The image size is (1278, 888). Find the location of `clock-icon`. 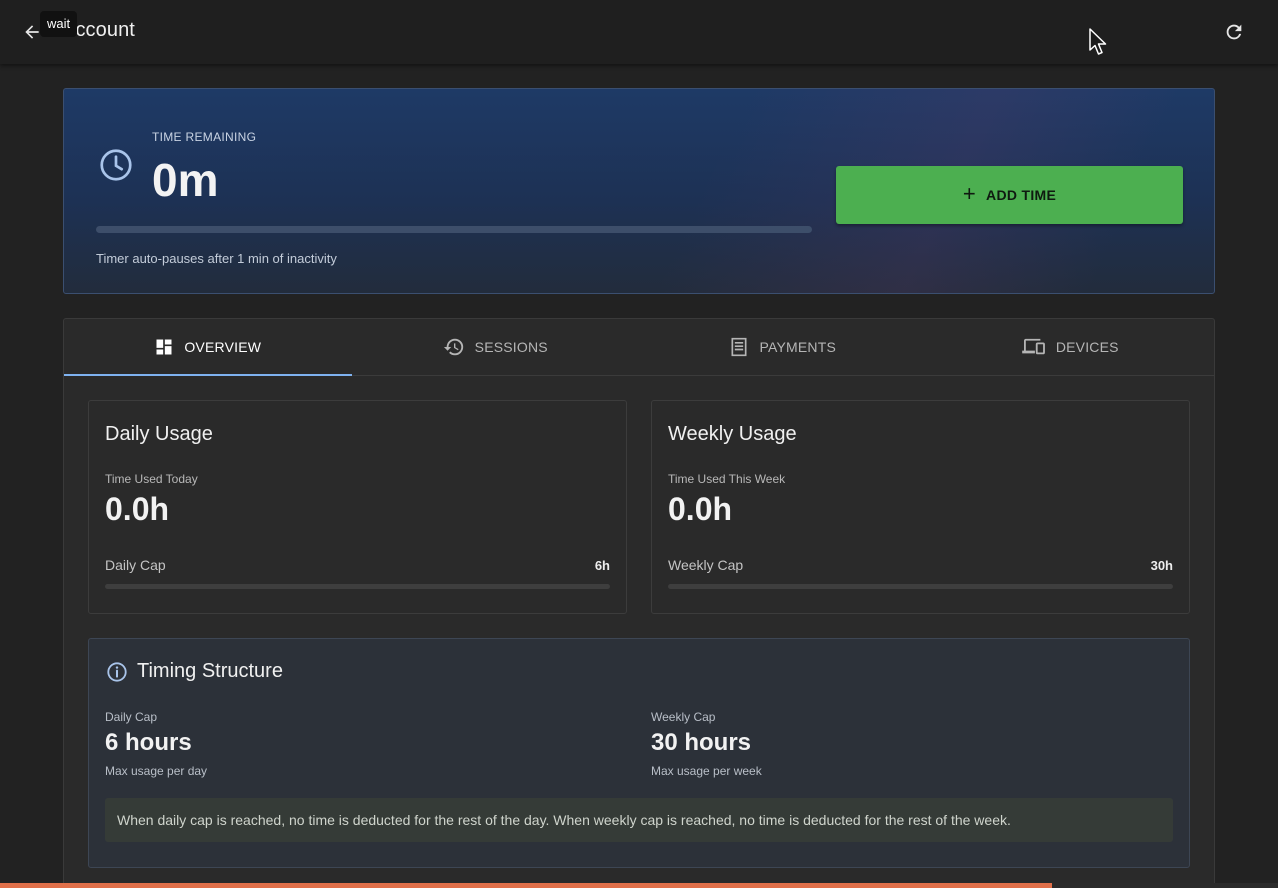

clock-icon is located at coordinates (116, 165).